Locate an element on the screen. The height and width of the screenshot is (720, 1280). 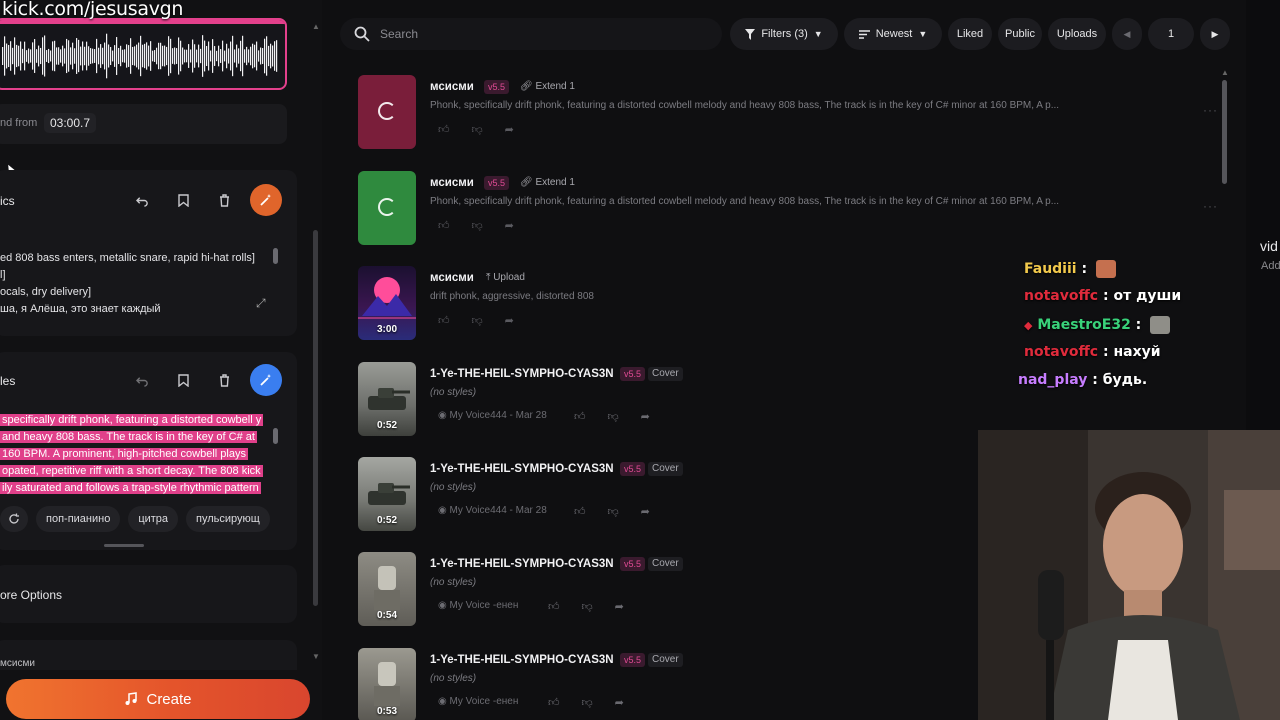
liked-filter-button: Liked is located at coordinates (970, 34).